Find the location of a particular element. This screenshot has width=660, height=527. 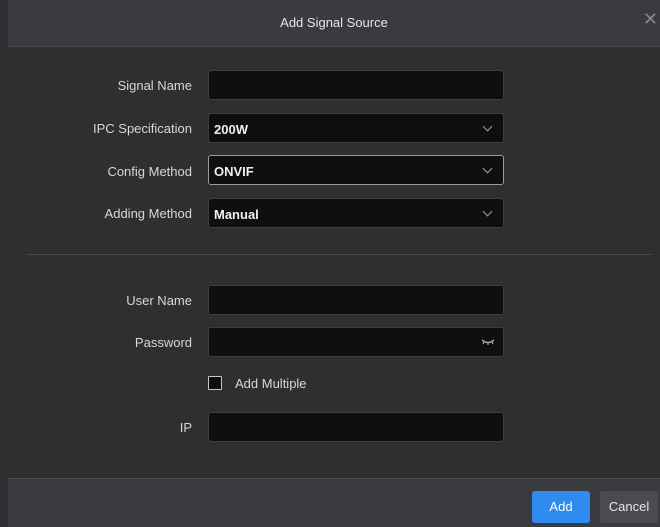

user-name-label: User Name is located at coordinates (159, 300).